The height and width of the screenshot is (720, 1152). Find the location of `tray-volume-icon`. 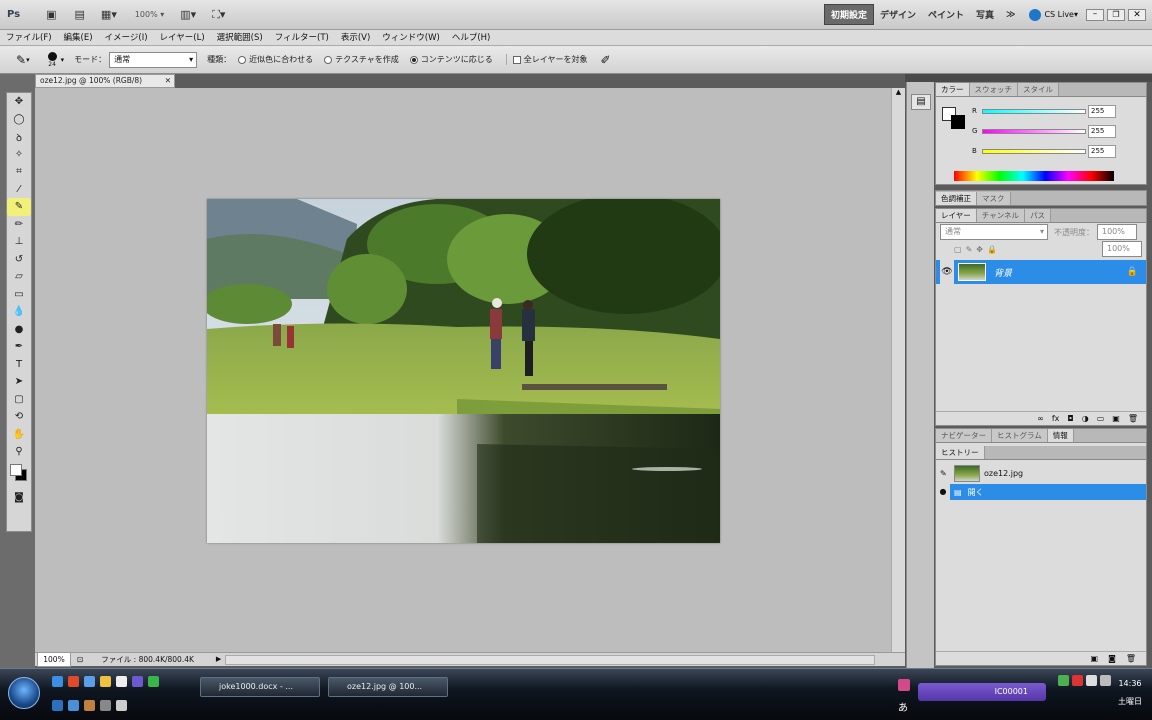

tray-volume-icon is located at coordinates (1105, 680).